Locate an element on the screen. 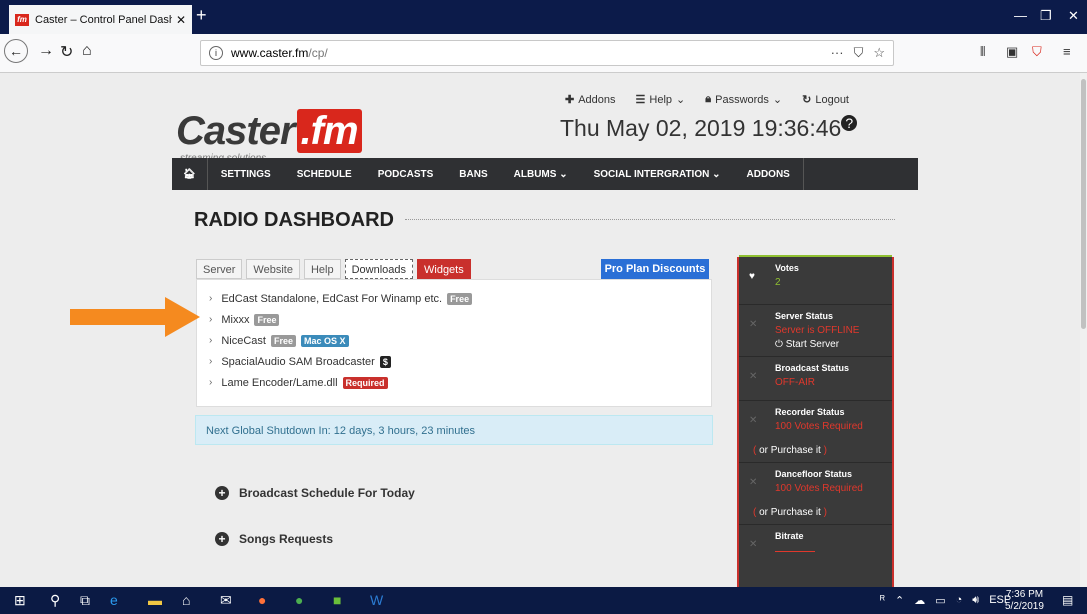 The image size is (1087, 614). logout-icon: ↻ is located at coordinates (807, 100).